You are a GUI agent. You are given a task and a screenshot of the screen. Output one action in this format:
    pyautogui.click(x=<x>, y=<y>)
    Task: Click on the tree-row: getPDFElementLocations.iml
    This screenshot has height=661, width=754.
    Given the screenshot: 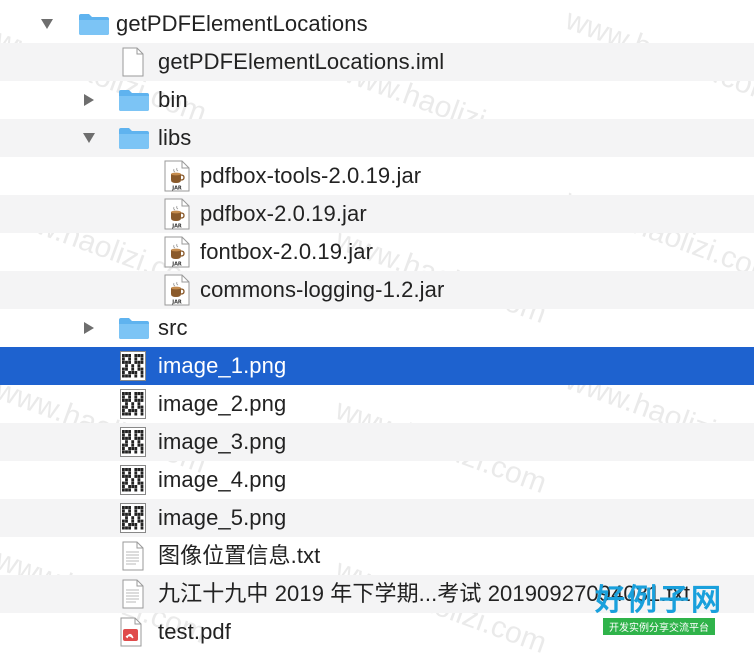 What is the action you would take?
    pyautogui.click(x=377, y=62)
    